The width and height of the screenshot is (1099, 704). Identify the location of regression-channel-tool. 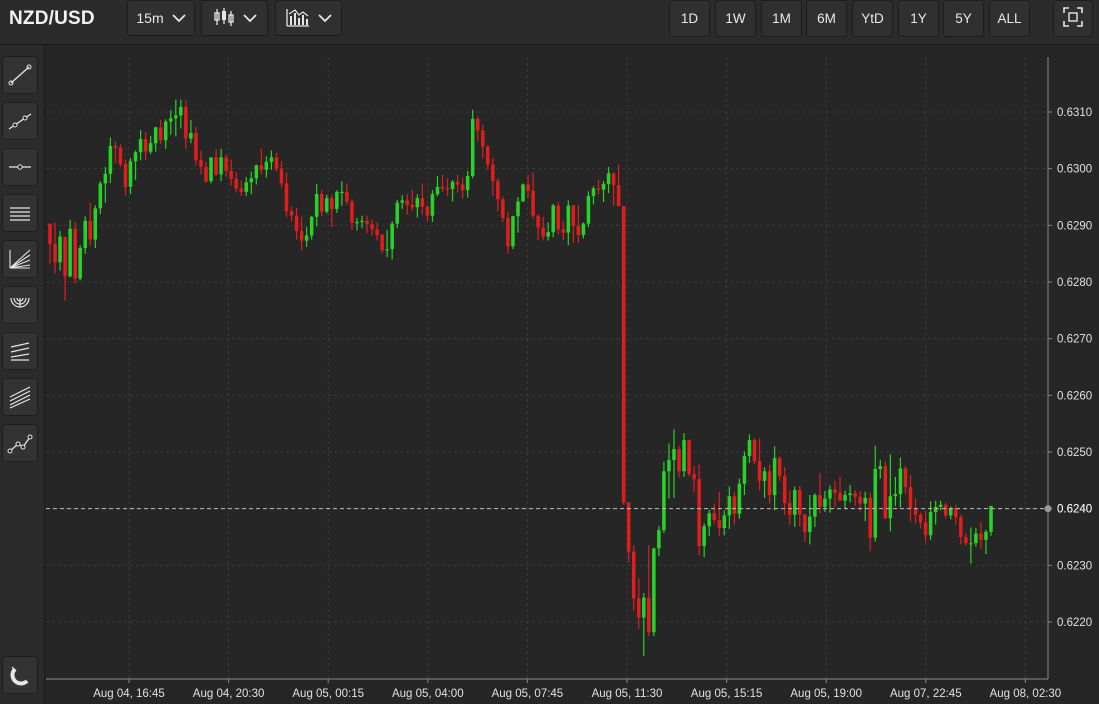
(20, 397).